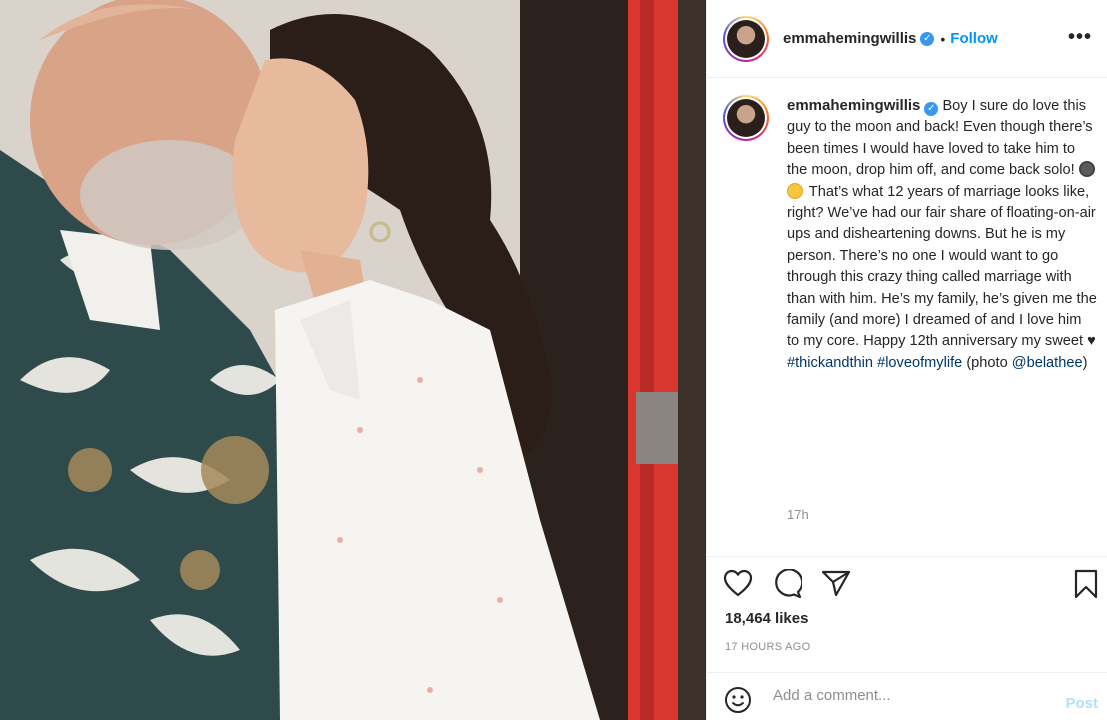 This screenshot has height=720, width=1107. I want to click on caption-time: 17h, so click(798, 514).